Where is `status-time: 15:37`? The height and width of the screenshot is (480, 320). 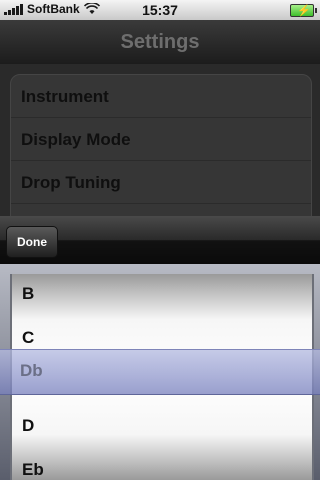
status-time: 15:37 is located at coordinates (160, 10).